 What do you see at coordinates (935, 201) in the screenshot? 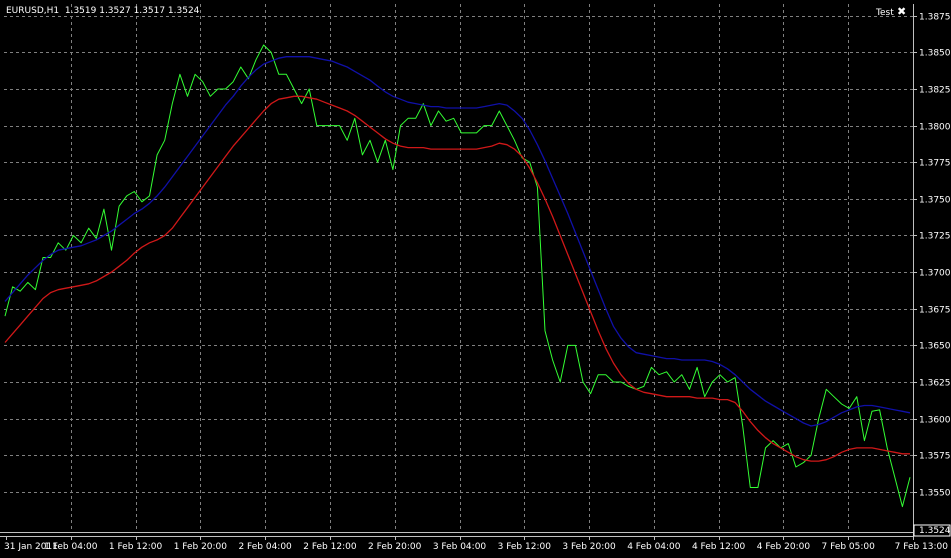
I see `y-tick-label: 1.3750` at bounding box center [935, 201].